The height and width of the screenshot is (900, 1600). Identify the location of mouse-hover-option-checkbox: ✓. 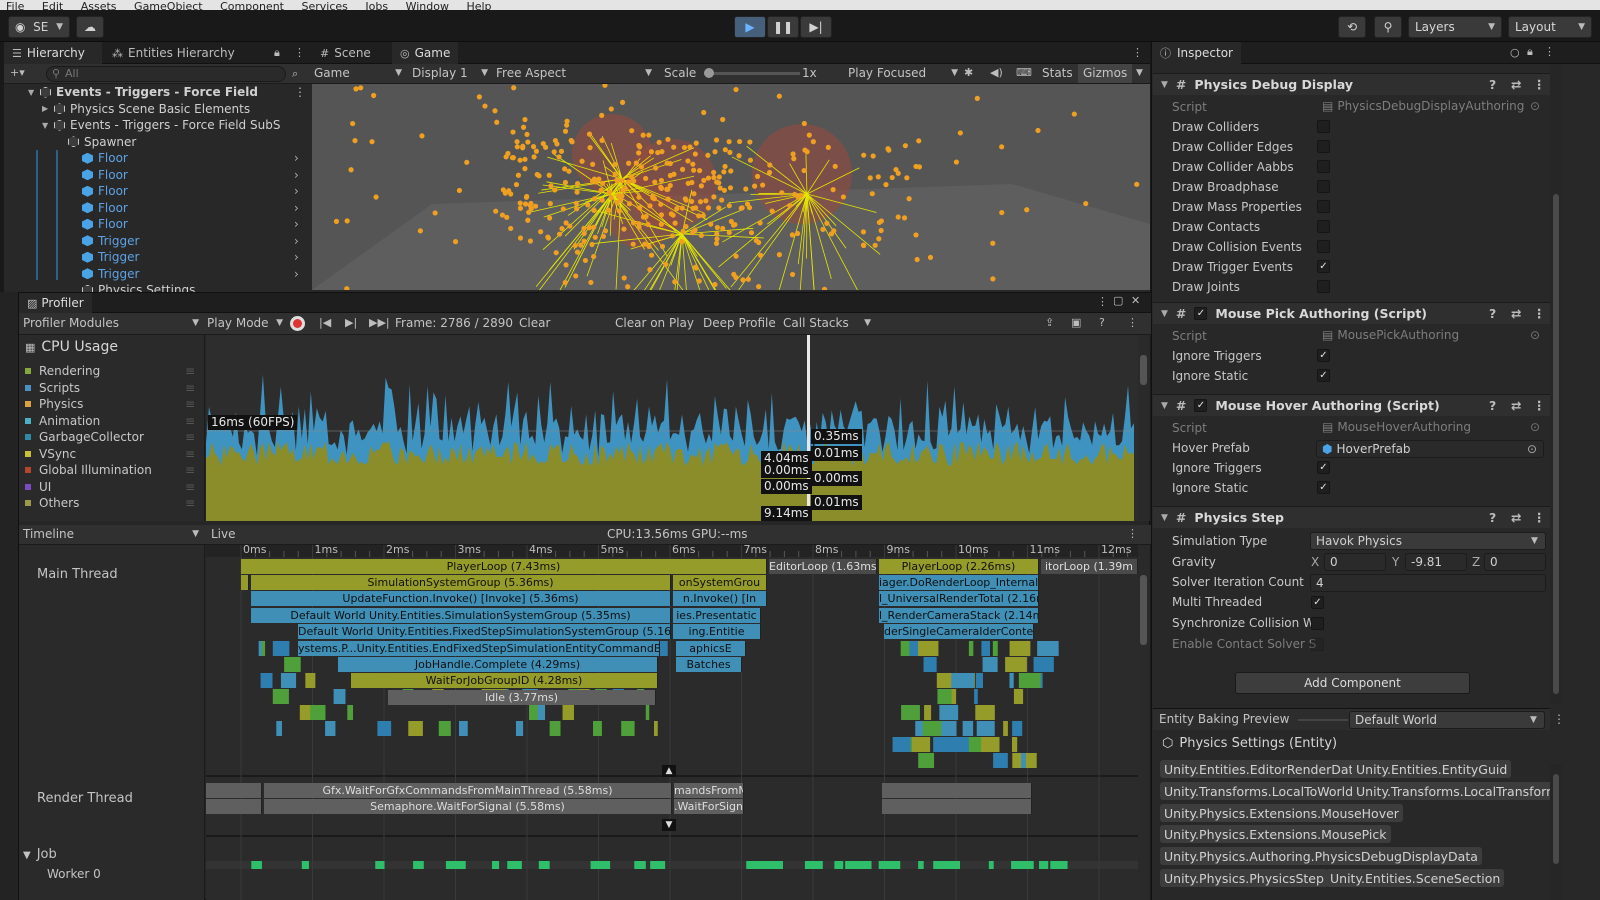
(1323, 467).